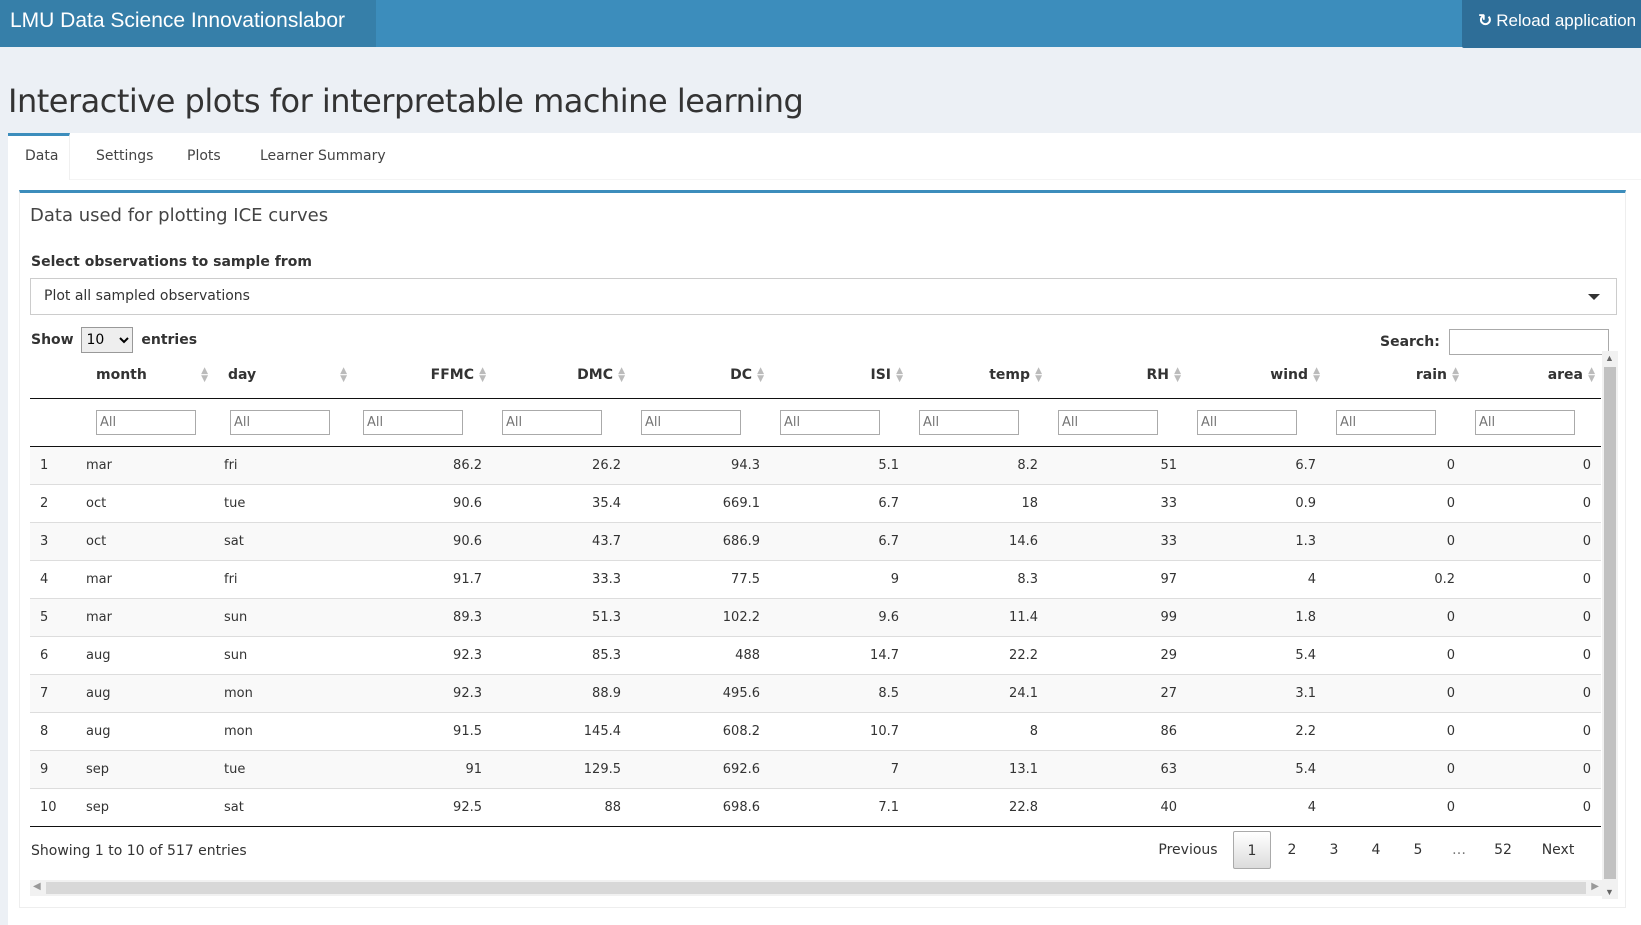  What do you see at coordinates (107, 340) in the screenshot?
I see `entries-length-select: 10` at bounding box center [107, 340].